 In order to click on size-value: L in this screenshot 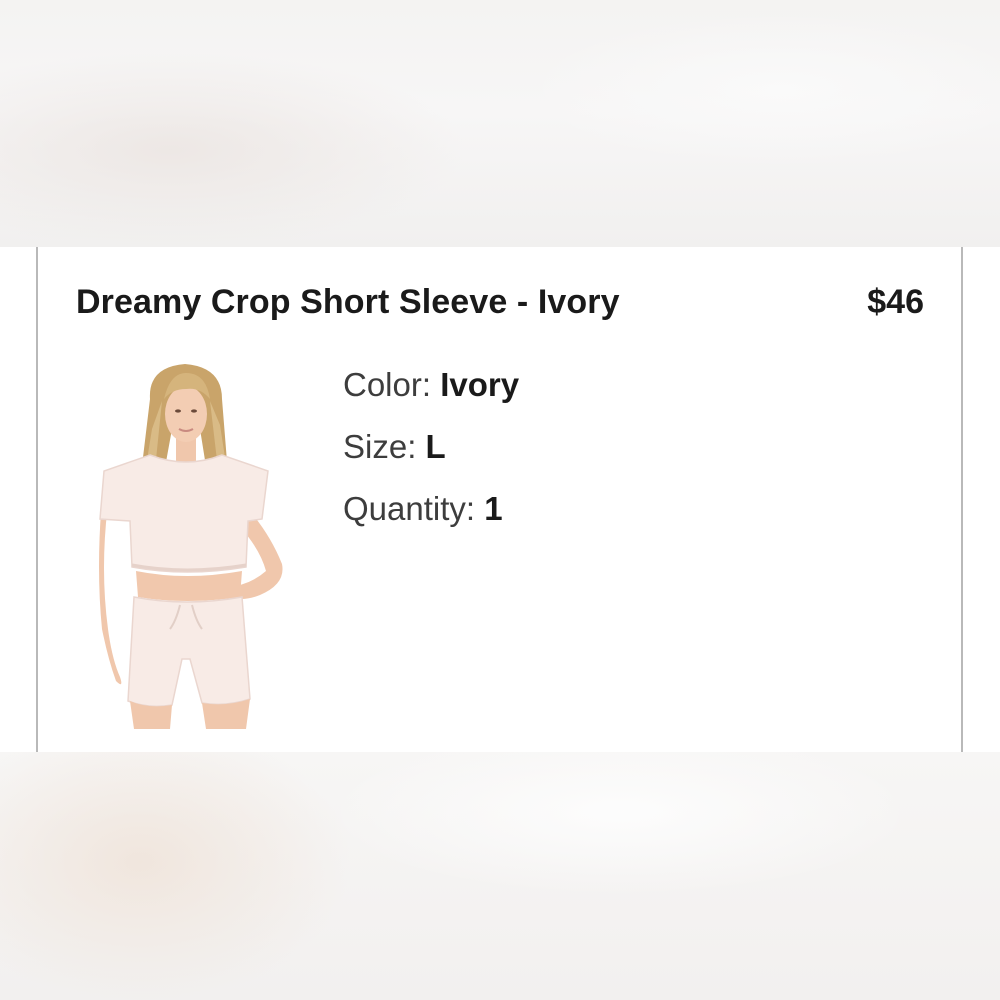, I will do `click(435, 446)`.